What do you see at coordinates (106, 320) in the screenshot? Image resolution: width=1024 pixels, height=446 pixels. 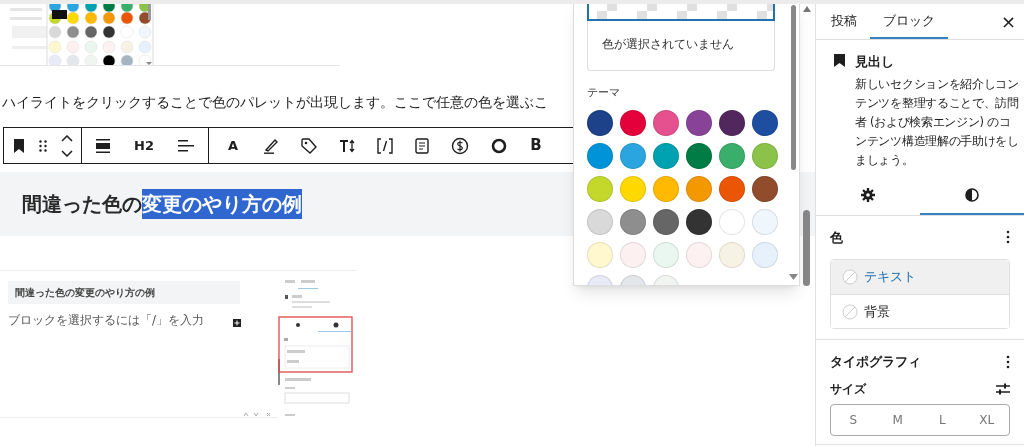 I see `embedded-placeholder-text: ブロックを選択するには「/」を入力` at bounding box center [106, 320].